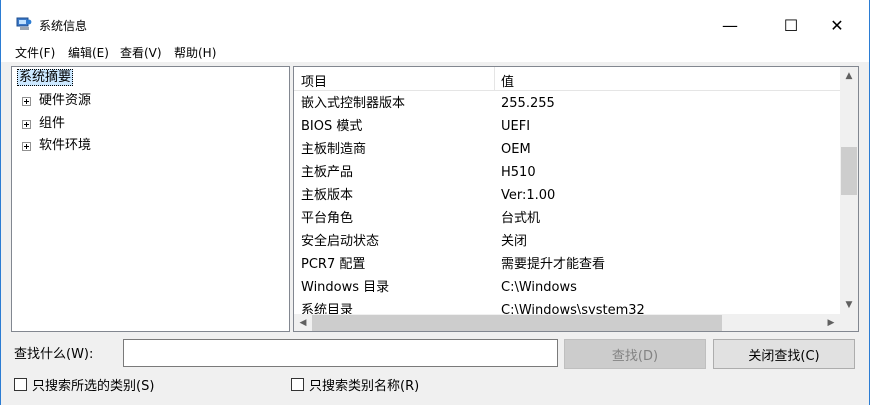 This screenshot has width=870, height=405. Describe the element at coordinates (435, 51) in the screenshot. I see `menu-bar: 文件(F) 编辑(E) 查看(V) 帮助(H)` at that location.